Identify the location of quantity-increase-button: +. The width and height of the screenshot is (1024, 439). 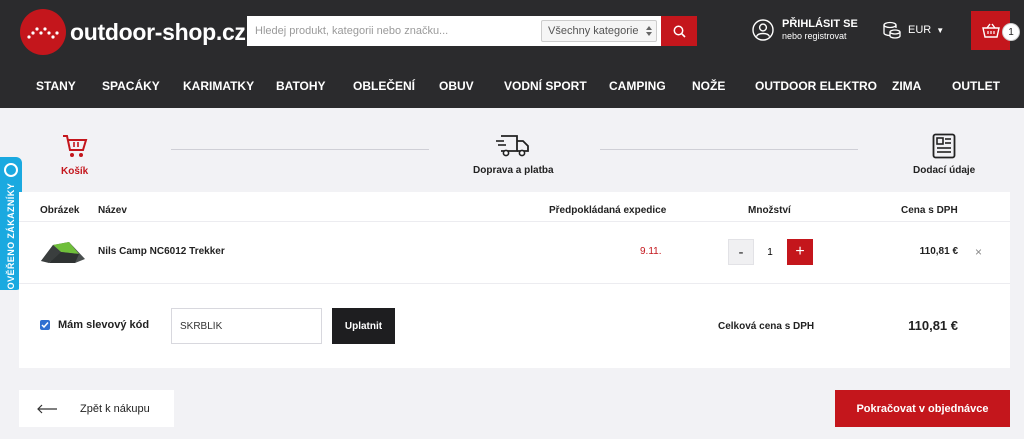
(800, 252).